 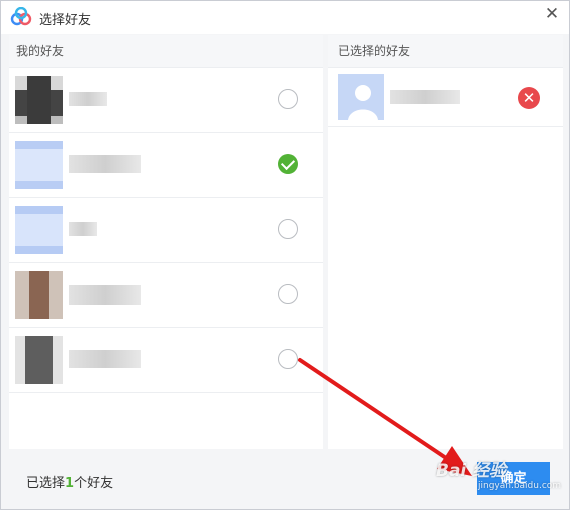 I want to click on check-icon, so click(x=288, y=163).